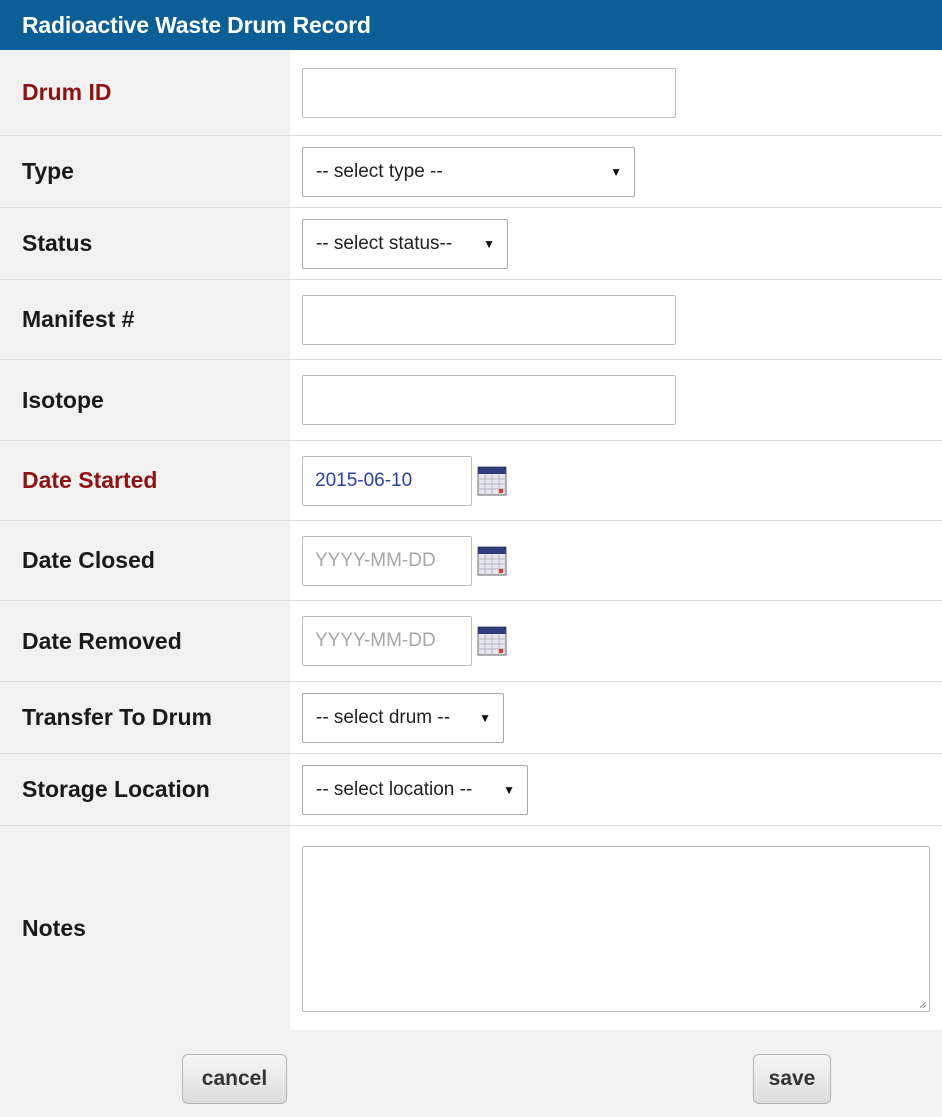 This screenshot has height=1117, width=942. What do you see at coordinates (471, 1073) in the screenshot?
I see `form-footer: cancel save` at bounding box center [471, 1073].